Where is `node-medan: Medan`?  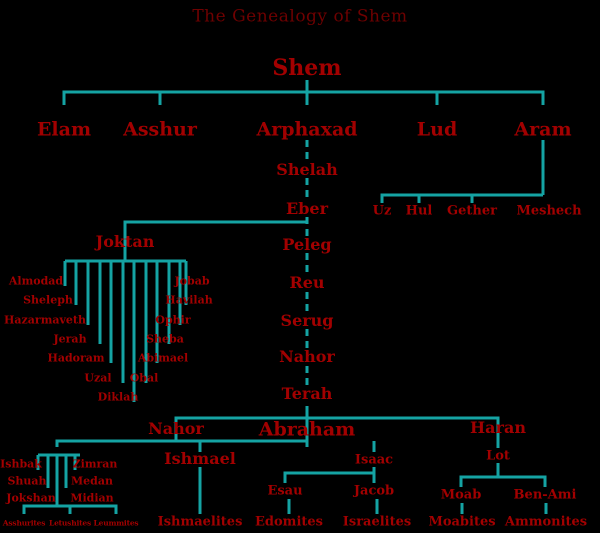
node-medan: Medan is located at coordinates (92, 481).